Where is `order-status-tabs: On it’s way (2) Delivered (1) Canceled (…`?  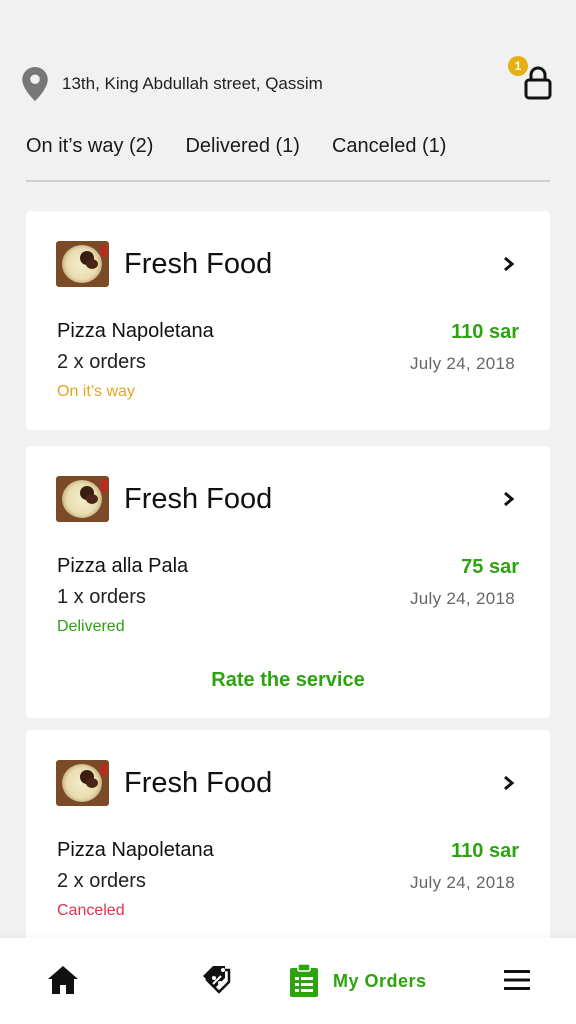 order-status-tabs: On it’s way (2) Delivered (1) Canceled (… is located at coordinates (288, 146).